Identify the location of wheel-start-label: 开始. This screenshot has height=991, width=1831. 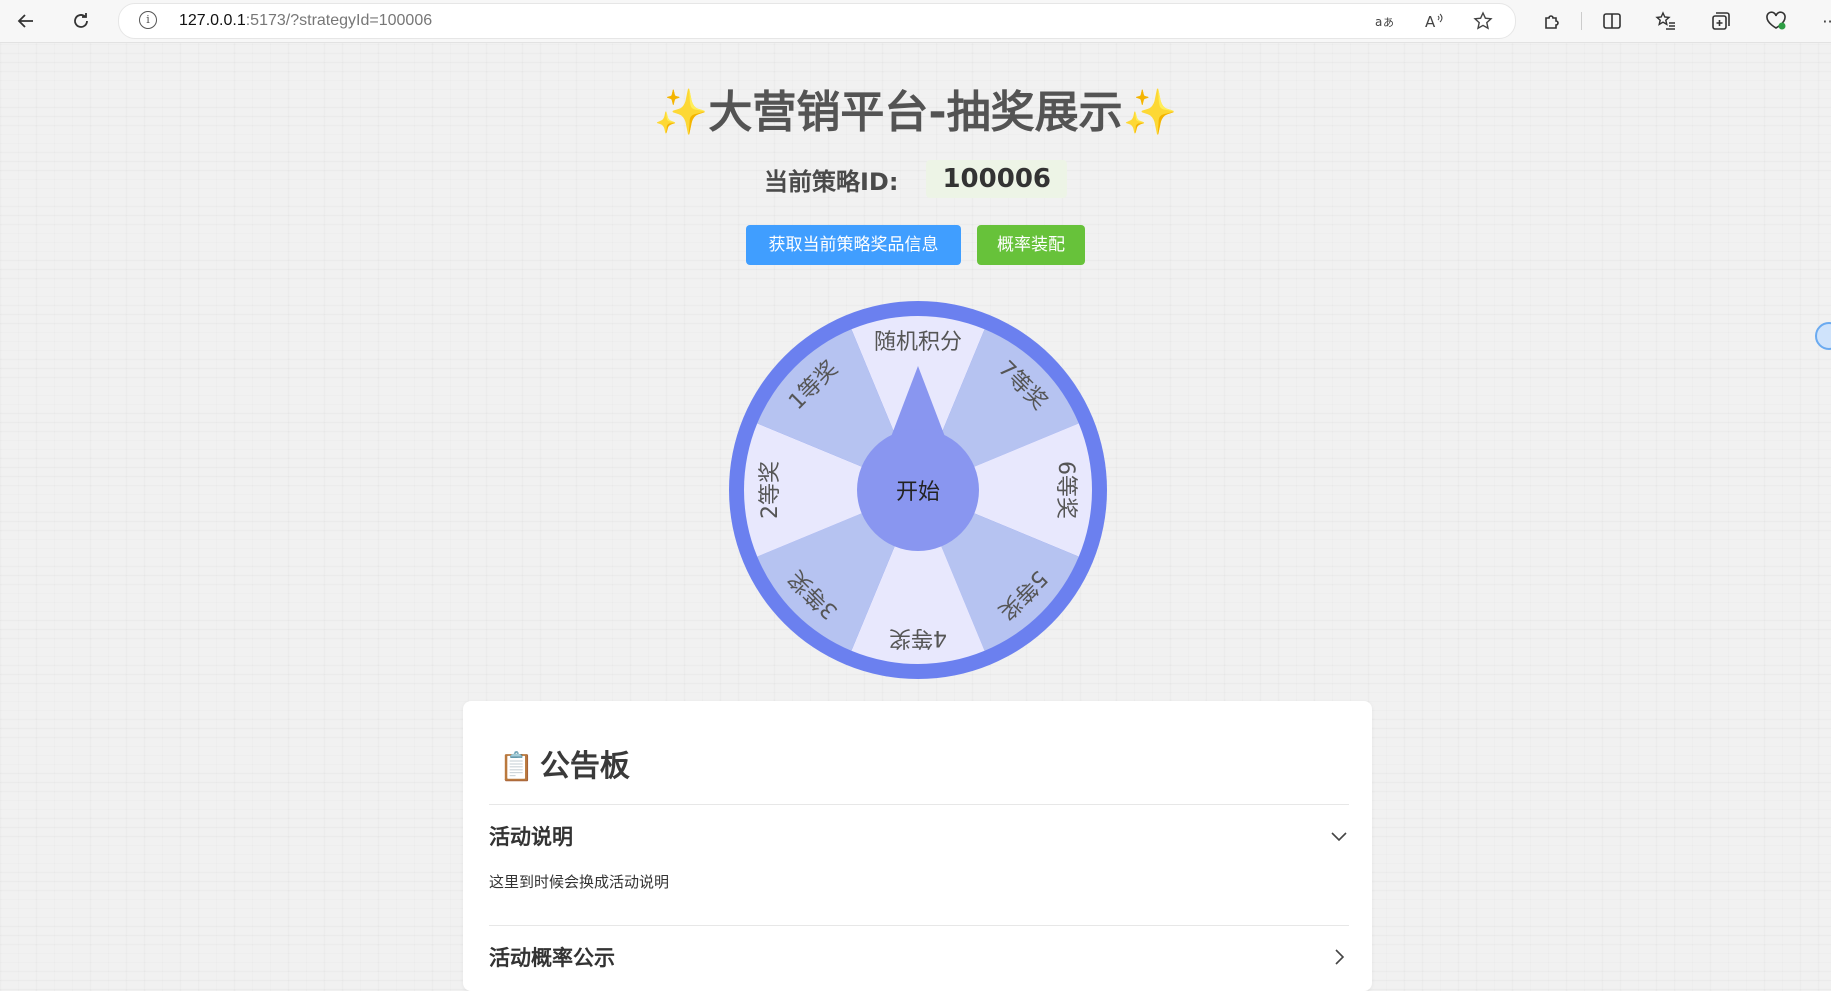
(918, 492).